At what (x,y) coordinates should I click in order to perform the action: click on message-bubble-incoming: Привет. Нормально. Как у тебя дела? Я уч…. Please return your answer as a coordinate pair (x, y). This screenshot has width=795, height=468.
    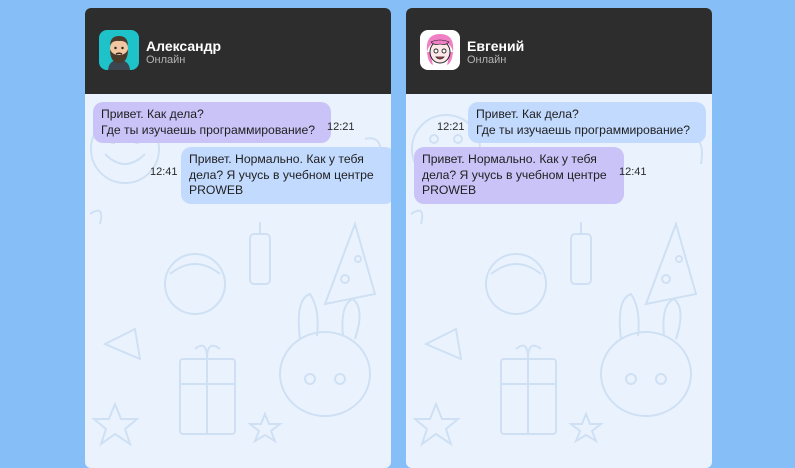
    Looking at the image, I should click on (519, 175).